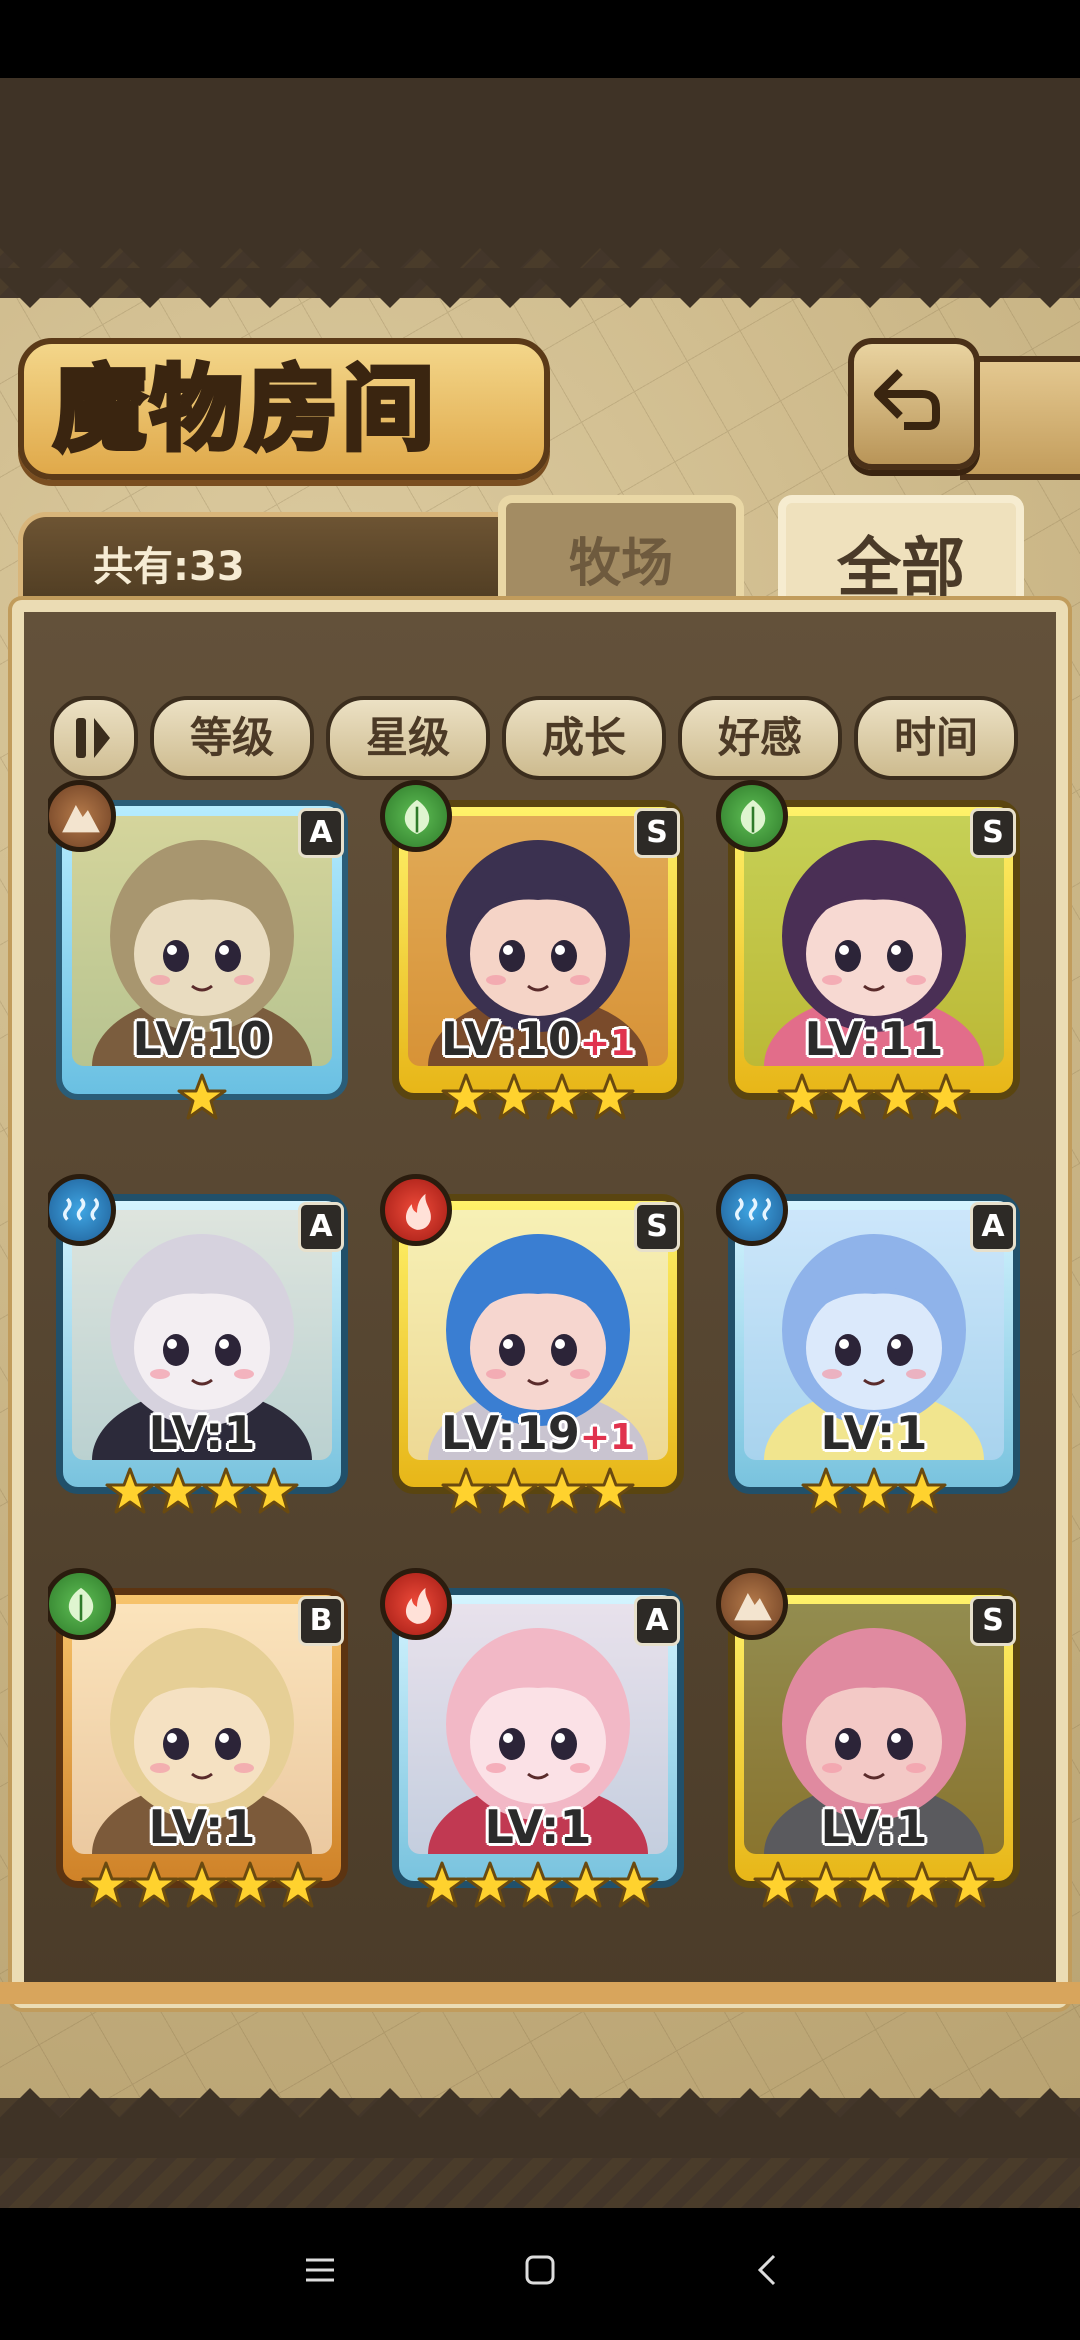  I want to click on back-arrow-icon, so click(907, 399).